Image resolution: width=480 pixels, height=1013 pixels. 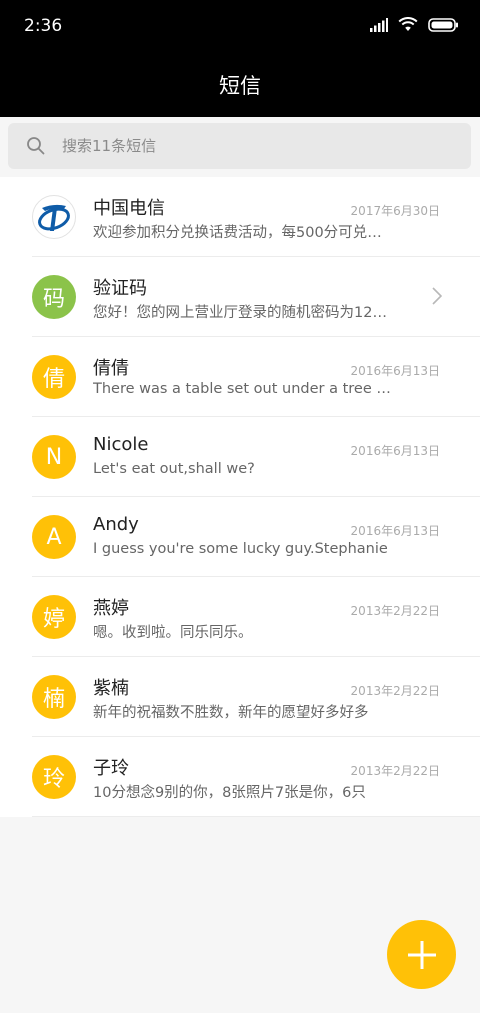 What do you see at coordinates (43, 26) in the screenshot?
I see `status-time: 2:36` at bounding box center [43, 26].